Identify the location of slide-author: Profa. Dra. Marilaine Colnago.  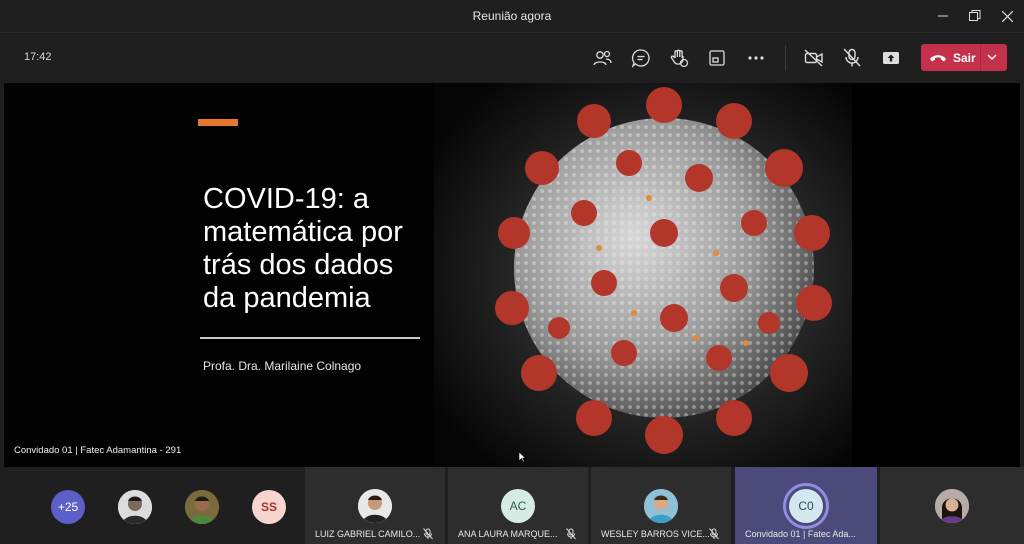
(282, 366).